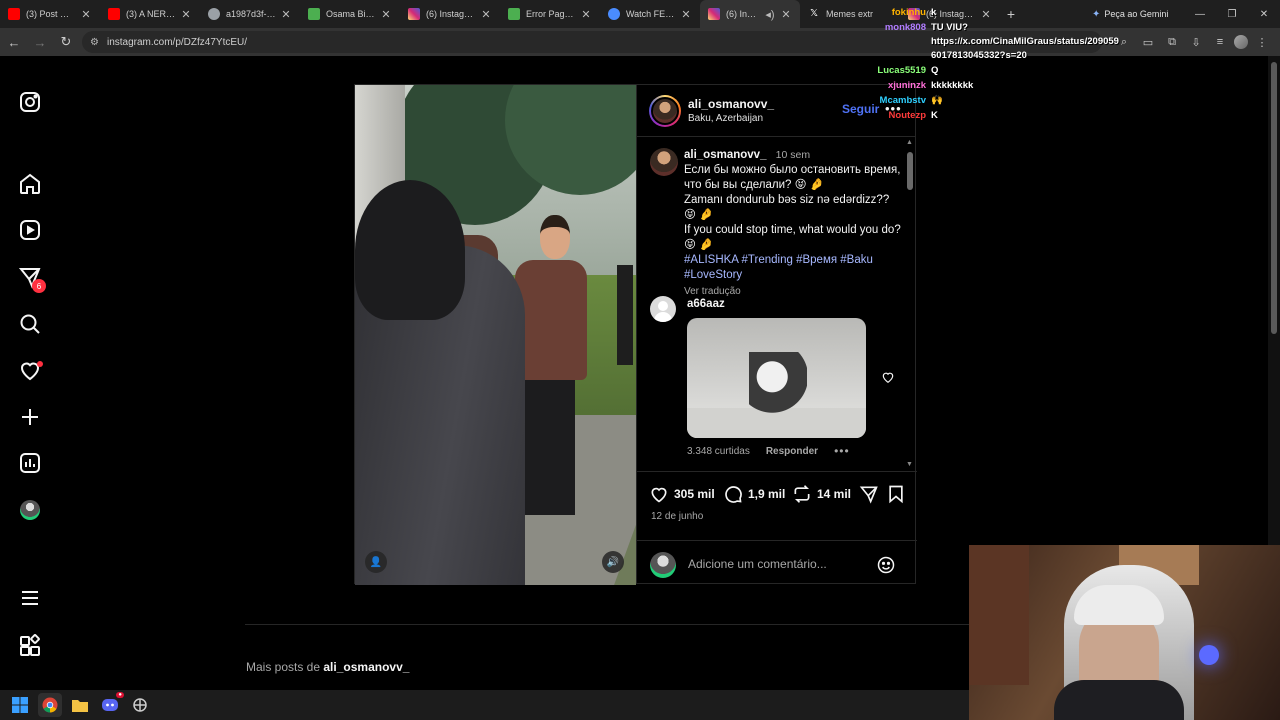  I want to click on author-username: ali_osmanovv_, so click(731, 104).